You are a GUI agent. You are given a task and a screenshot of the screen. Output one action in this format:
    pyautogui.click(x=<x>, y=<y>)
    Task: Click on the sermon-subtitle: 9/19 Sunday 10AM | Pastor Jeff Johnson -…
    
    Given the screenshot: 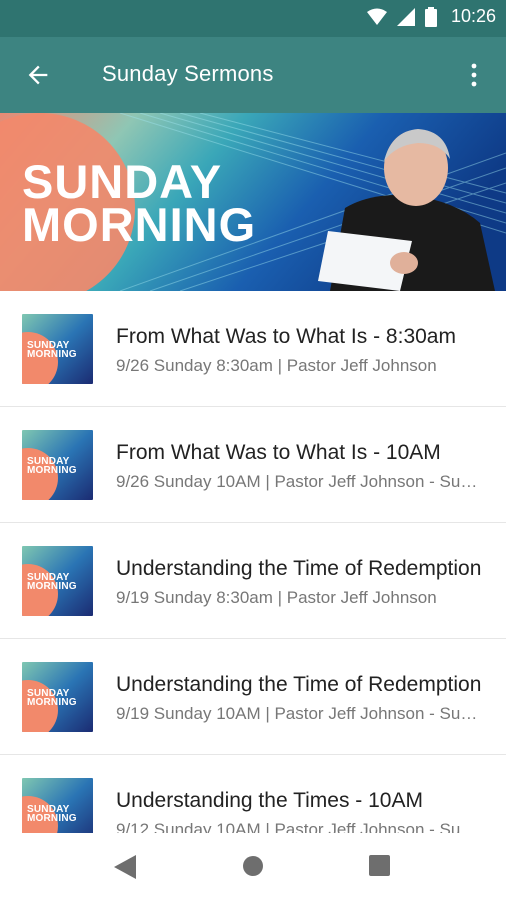 What is the action you would take?
    pyautogui.click(x=301, y=713)
    